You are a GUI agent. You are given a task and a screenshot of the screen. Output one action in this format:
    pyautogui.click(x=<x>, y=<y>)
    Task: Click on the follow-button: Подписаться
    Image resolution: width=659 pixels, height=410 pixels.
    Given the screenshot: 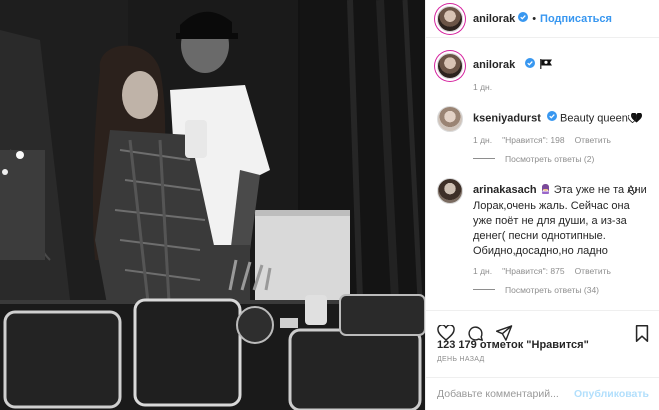 What is the action you would take?
    pyautogui.click(x=576, y=19)
    